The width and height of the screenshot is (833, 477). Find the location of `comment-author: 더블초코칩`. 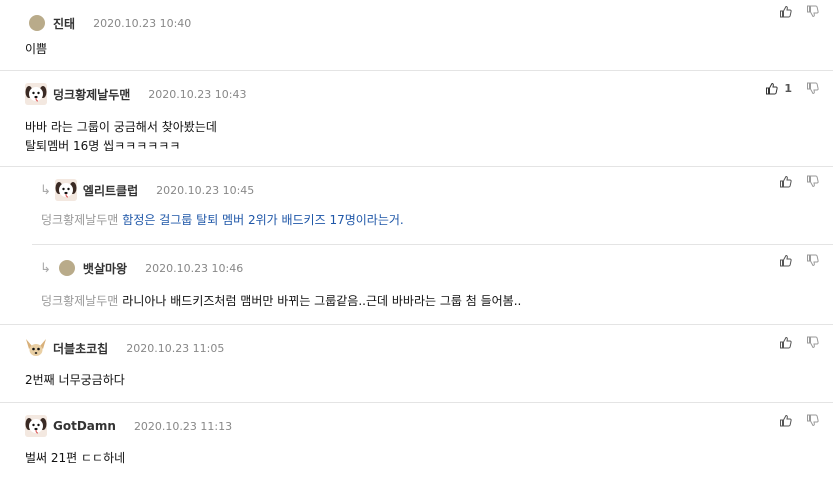

comment-author: 더블초코칩 is located at coordinates (80, 348).